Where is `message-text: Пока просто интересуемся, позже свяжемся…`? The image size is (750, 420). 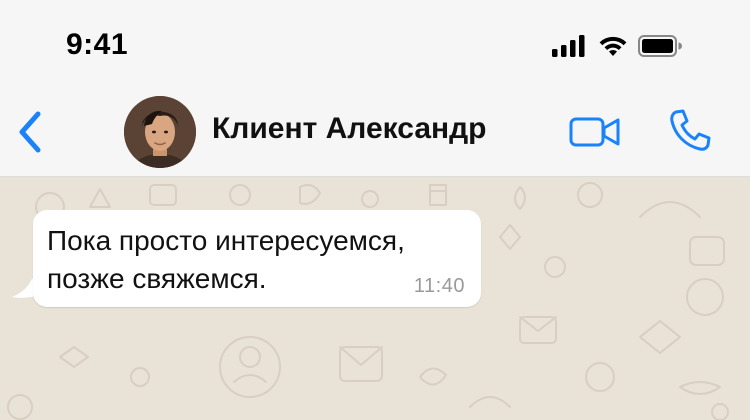
message-text: Пока просто интересуемся, позже свяжемся… is located at coordinates (247, 260).